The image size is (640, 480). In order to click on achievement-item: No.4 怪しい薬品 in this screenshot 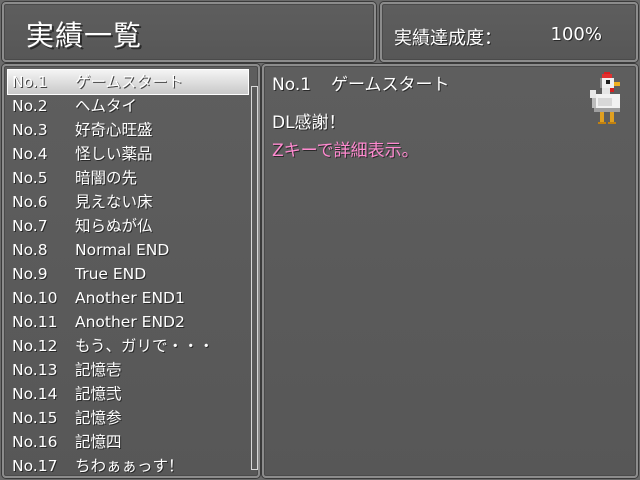, I will do `click(128, 154)`.